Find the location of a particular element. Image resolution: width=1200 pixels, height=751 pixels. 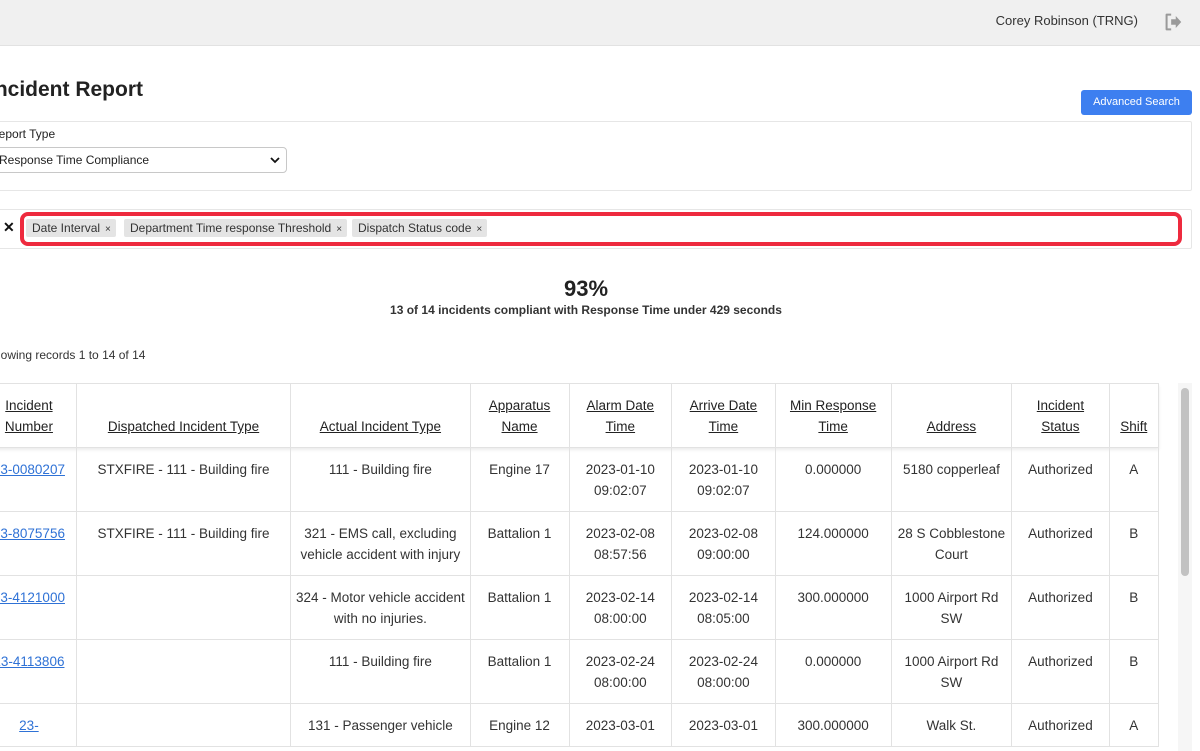

report-type-select: Response Time Compliance is located at coordinates (143, 160).